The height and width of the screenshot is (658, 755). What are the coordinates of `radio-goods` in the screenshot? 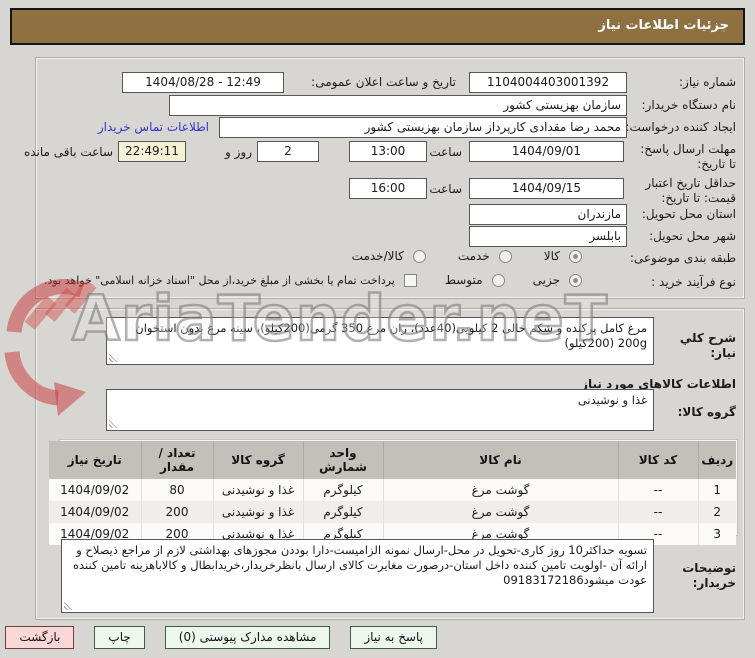 It's located at (575, 256).